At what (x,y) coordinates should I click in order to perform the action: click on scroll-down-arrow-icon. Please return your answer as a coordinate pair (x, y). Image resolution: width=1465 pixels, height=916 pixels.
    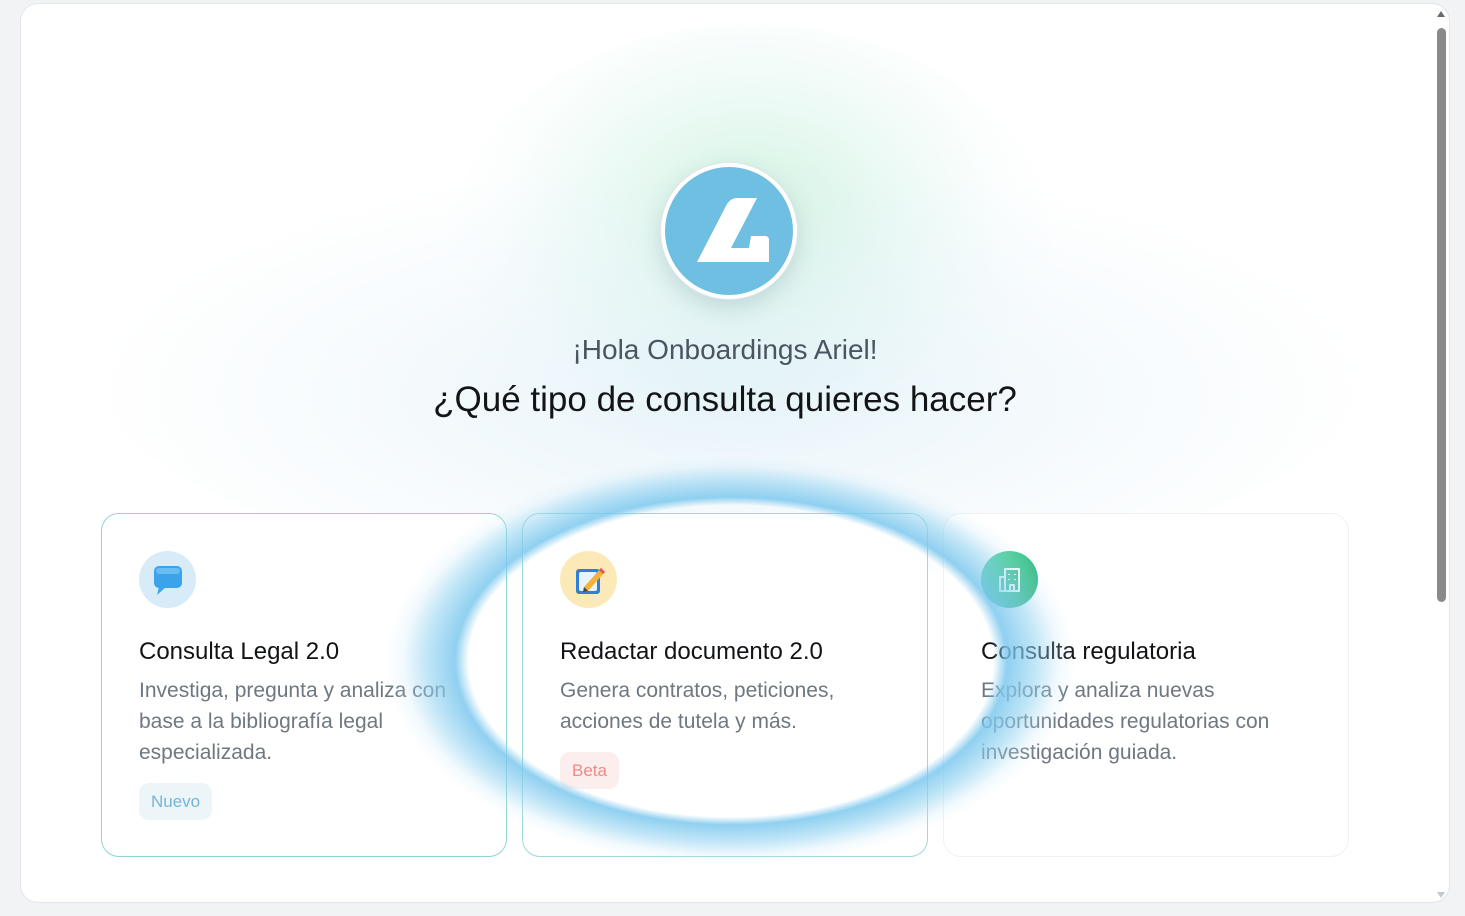
    Looking at the image, I should click on (1441, 895).